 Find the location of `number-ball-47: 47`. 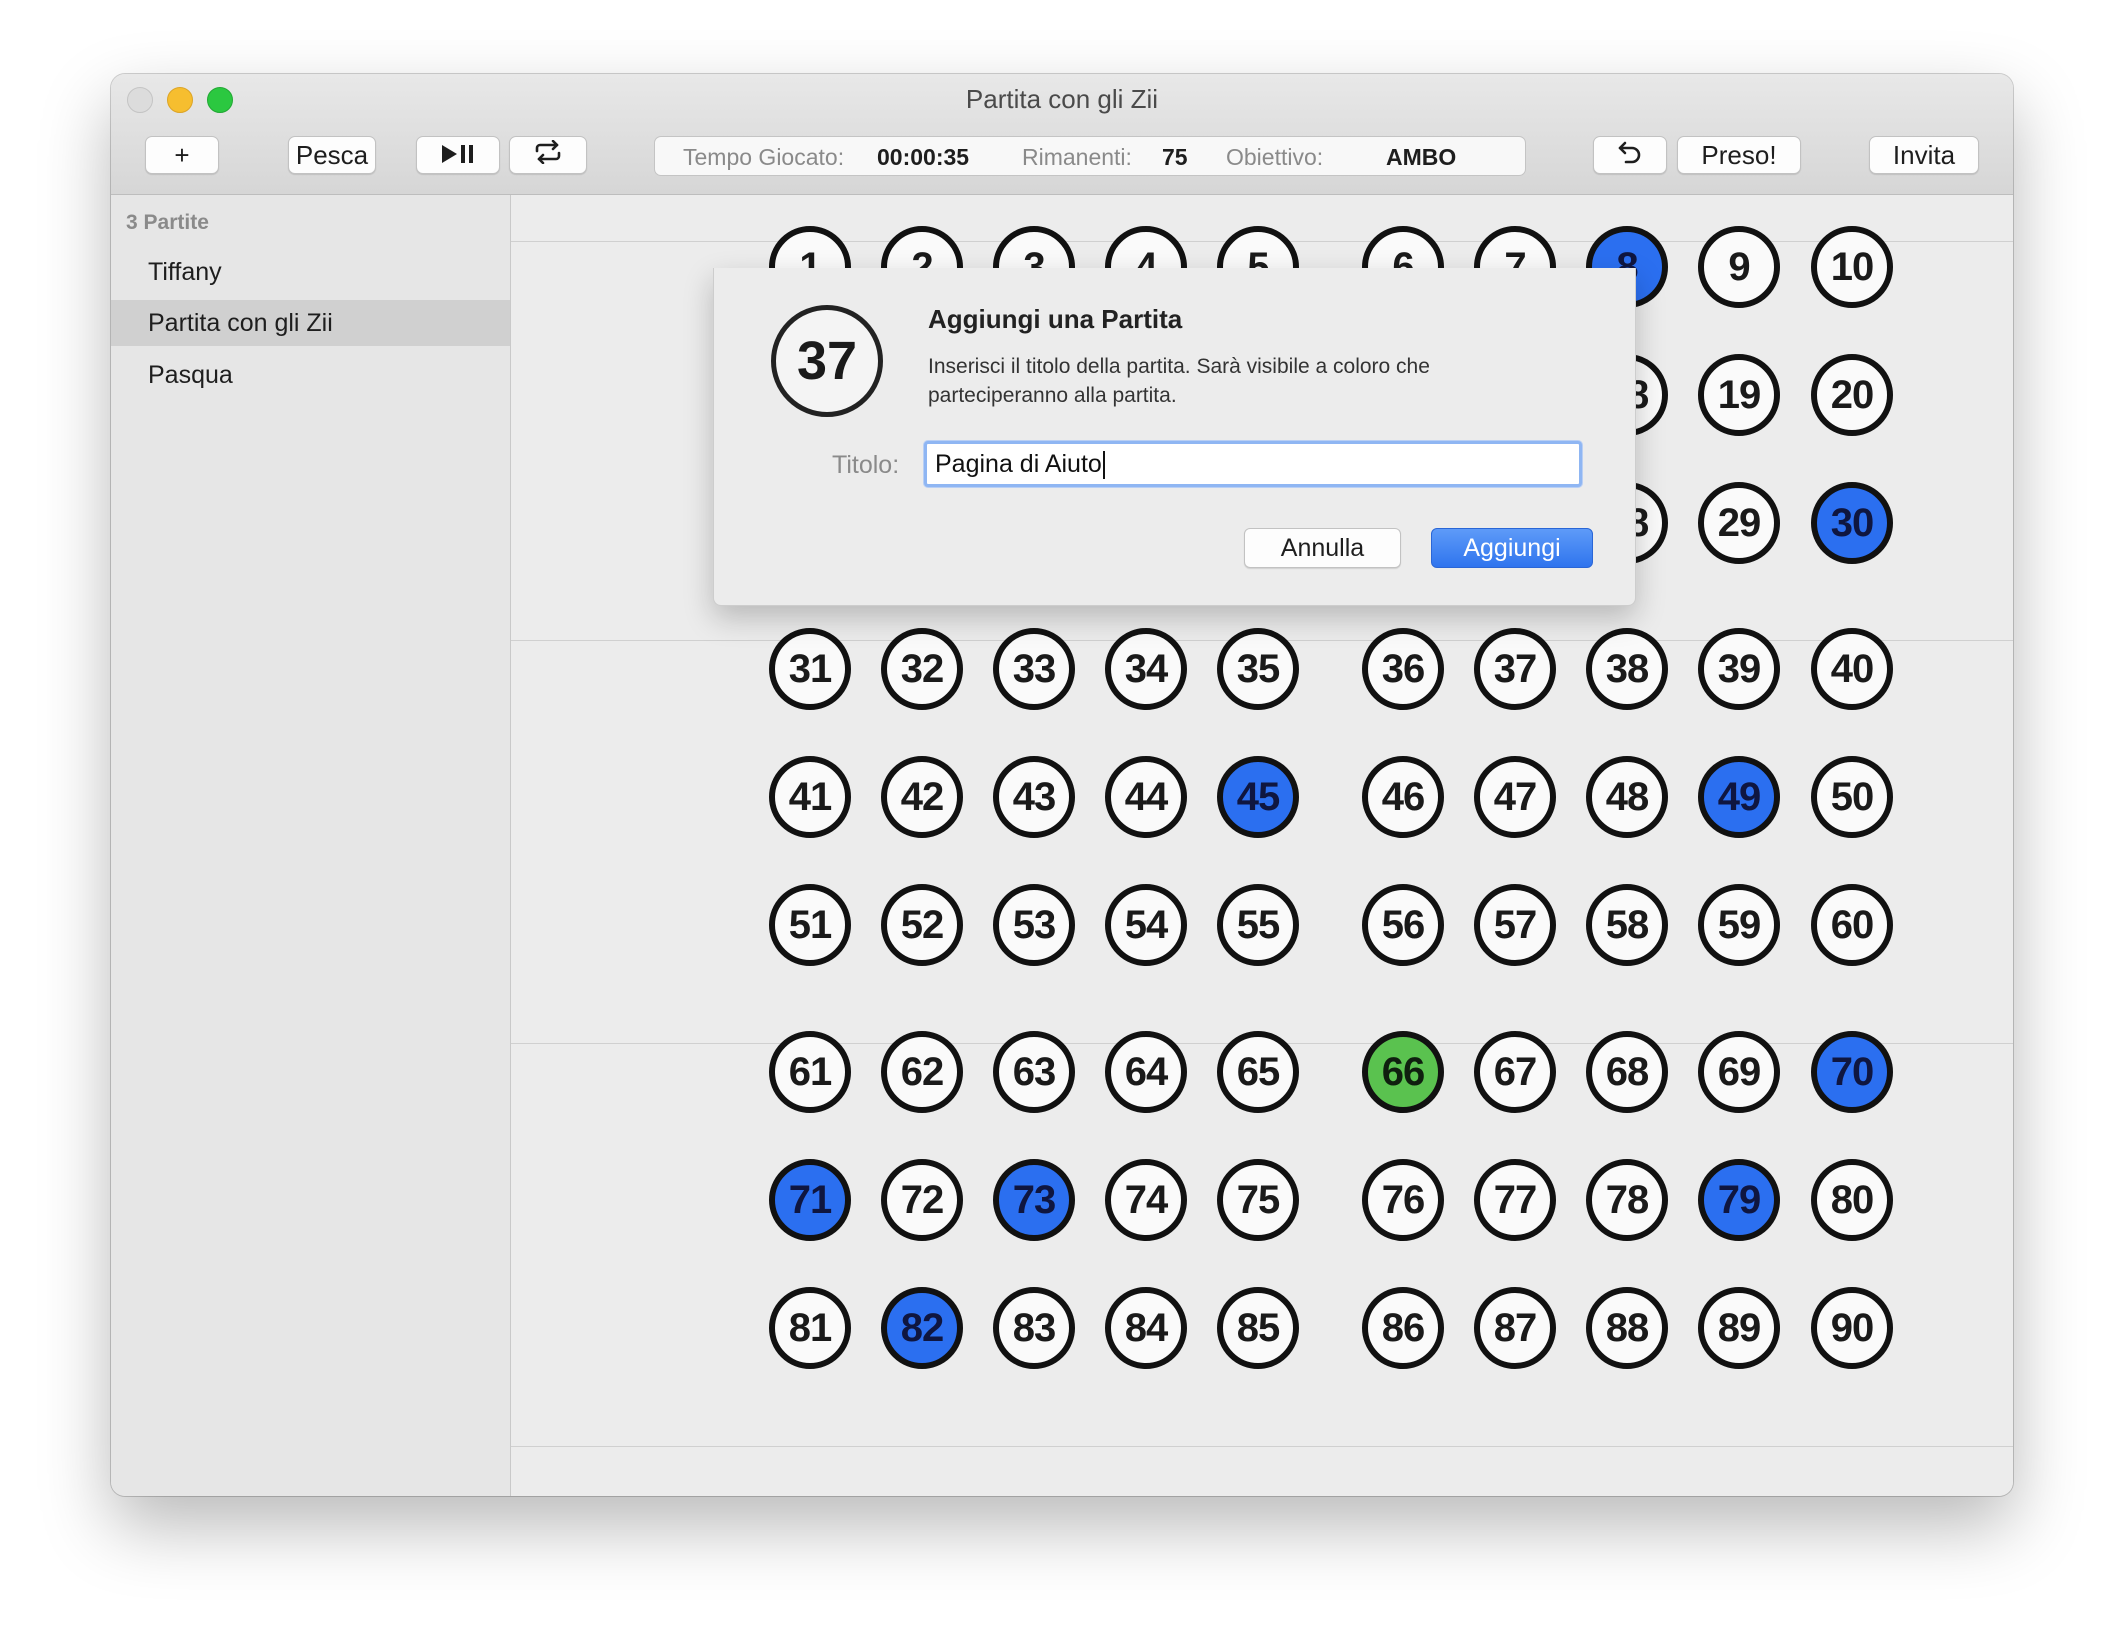

number-ball-47: 47 is located at coordinates (1515, 797).